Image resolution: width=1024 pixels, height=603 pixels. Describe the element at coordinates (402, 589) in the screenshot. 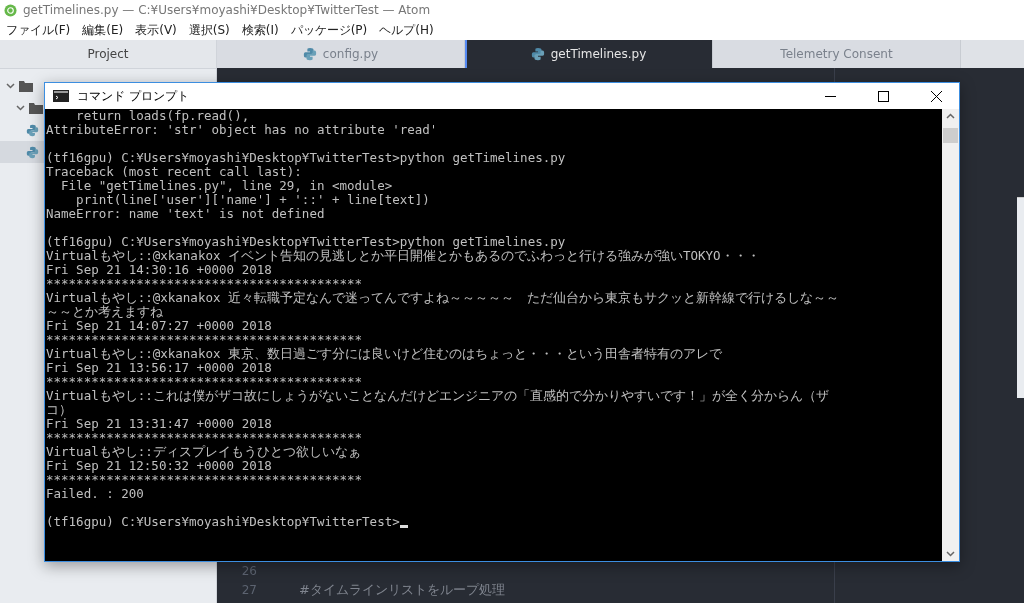

I see `code-line: #タイムラインリストをループ処理` at that location.